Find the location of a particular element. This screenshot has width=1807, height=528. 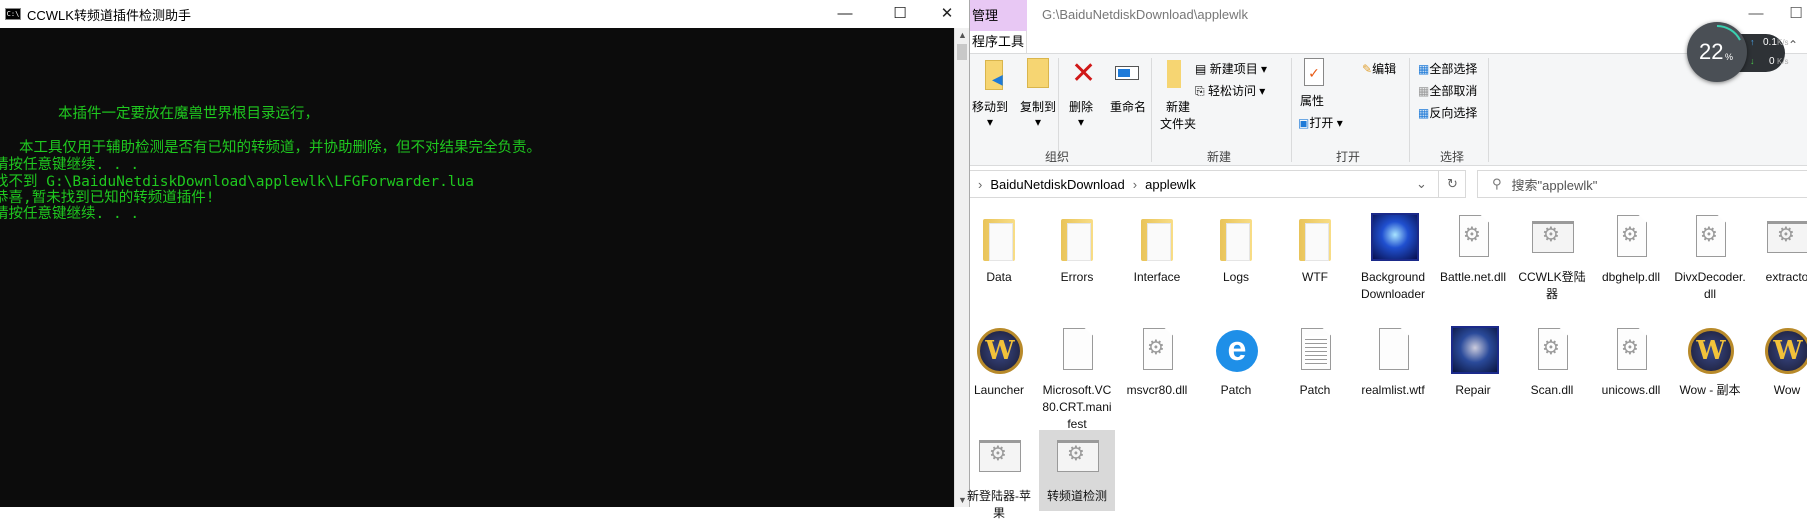

close-button: ✕ is located at coordinates (947, 14).